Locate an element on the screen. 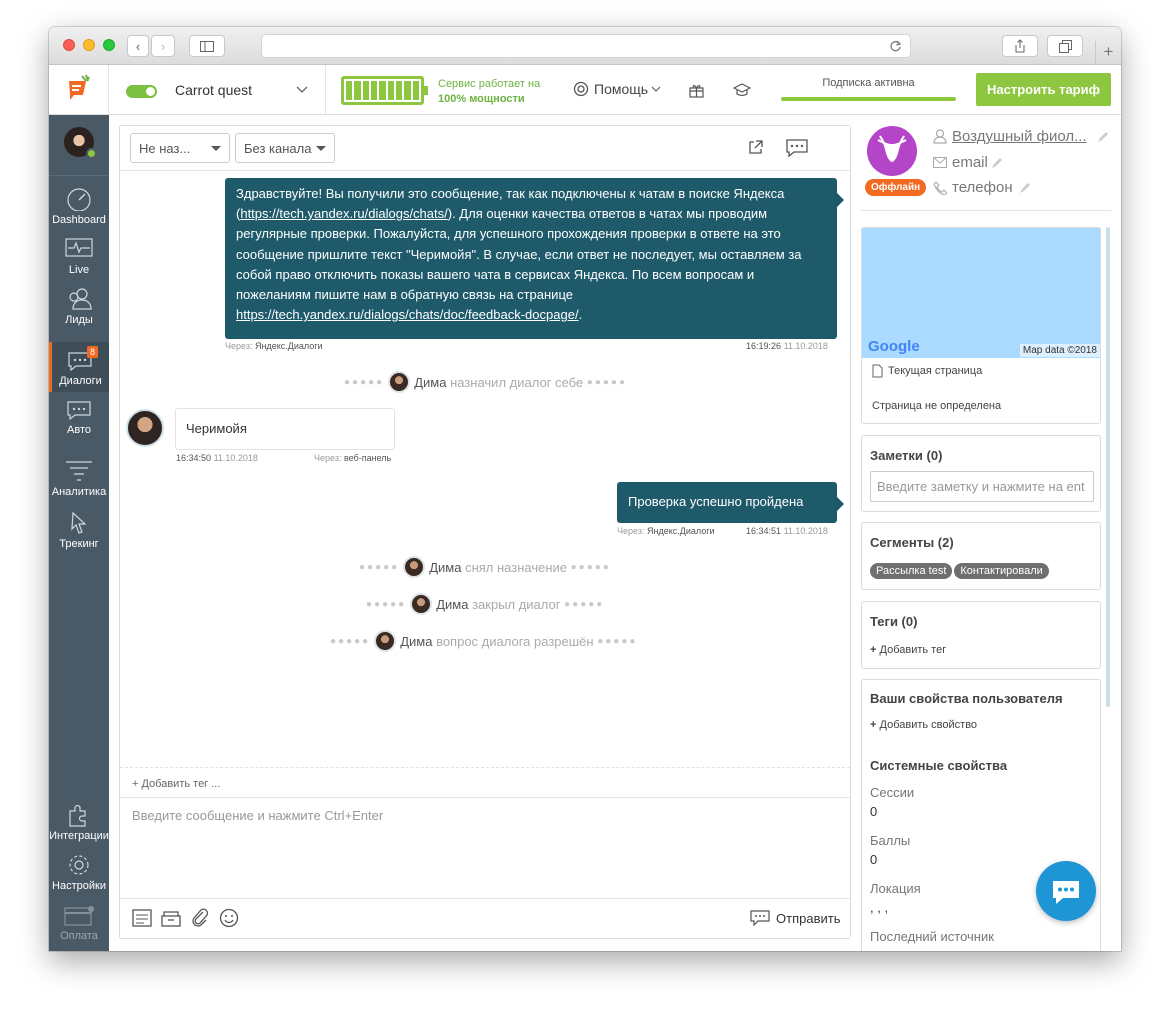 The image size is (1170, 1022). message-meta: Через: Яндекс.Диалоги is located at coordinates (666, 531).